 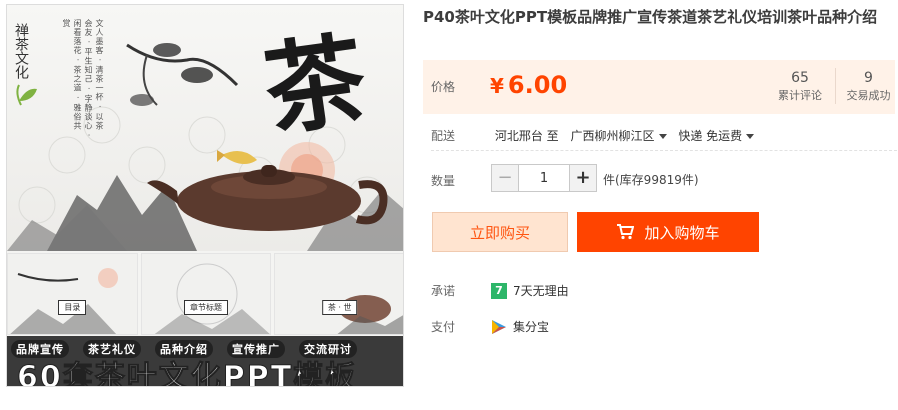 I want to click on image-calligraphy-character: 茶, so click(x=315, y=85).